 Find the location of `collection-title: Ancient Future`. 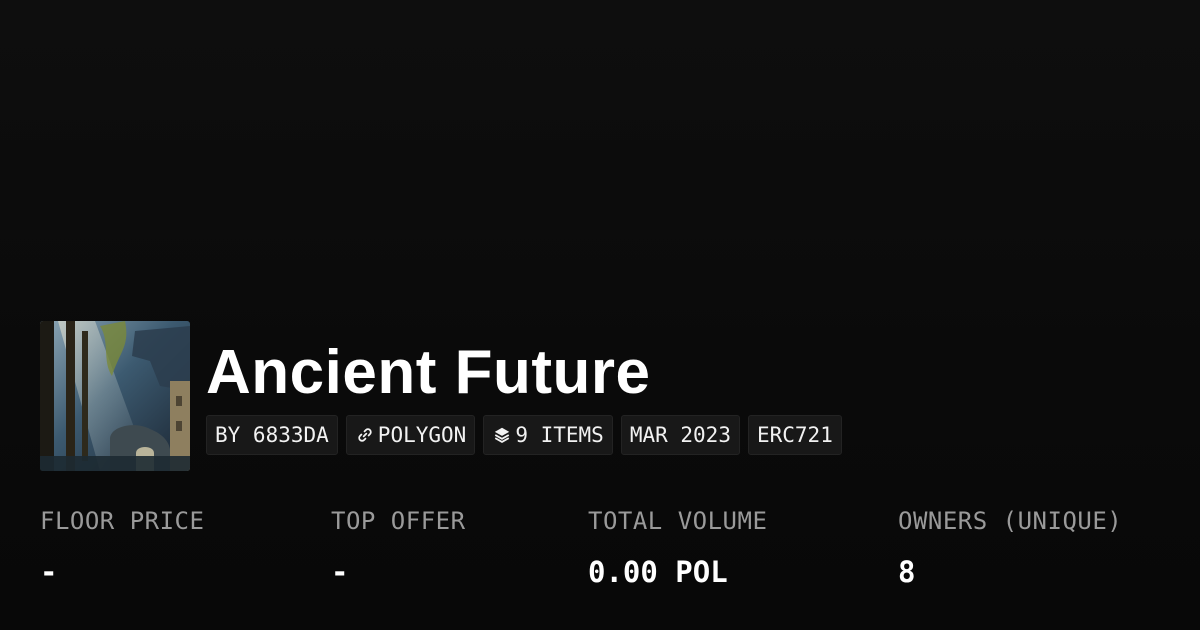

collection-title: Ancient Future is located at coordinates (428, 372).